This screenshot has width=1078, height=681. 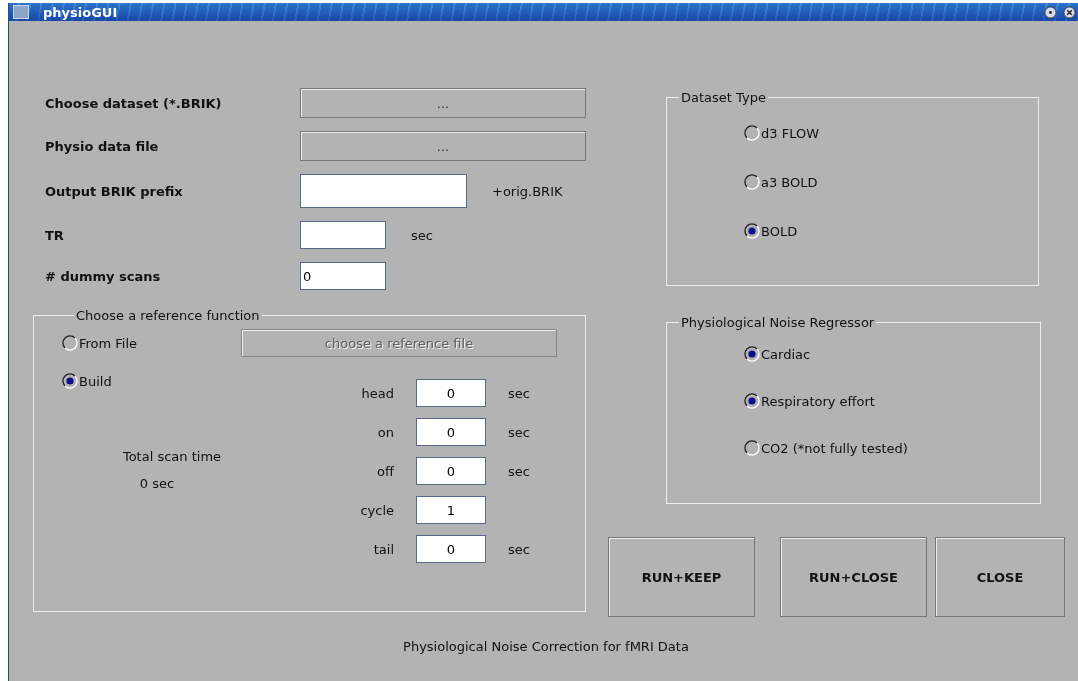 What do you see at coordinates (386, 471) in the screenshot?
I see `param-label: off` at bounding box center [386, 471].